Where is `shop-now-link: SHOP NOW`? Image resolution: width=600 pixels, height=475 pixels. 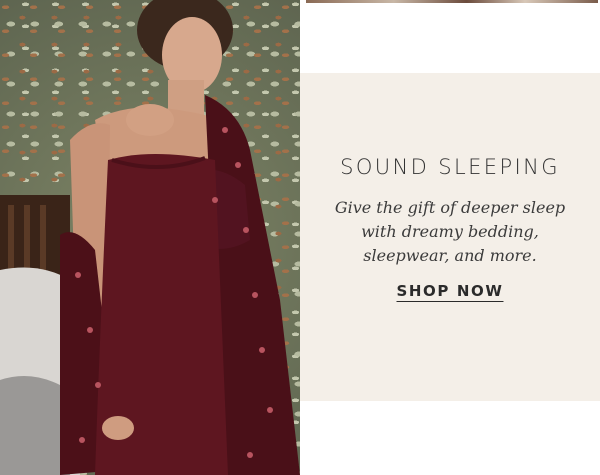
shop-now-link: SHOP NOW is located at coordinates (450, 291).